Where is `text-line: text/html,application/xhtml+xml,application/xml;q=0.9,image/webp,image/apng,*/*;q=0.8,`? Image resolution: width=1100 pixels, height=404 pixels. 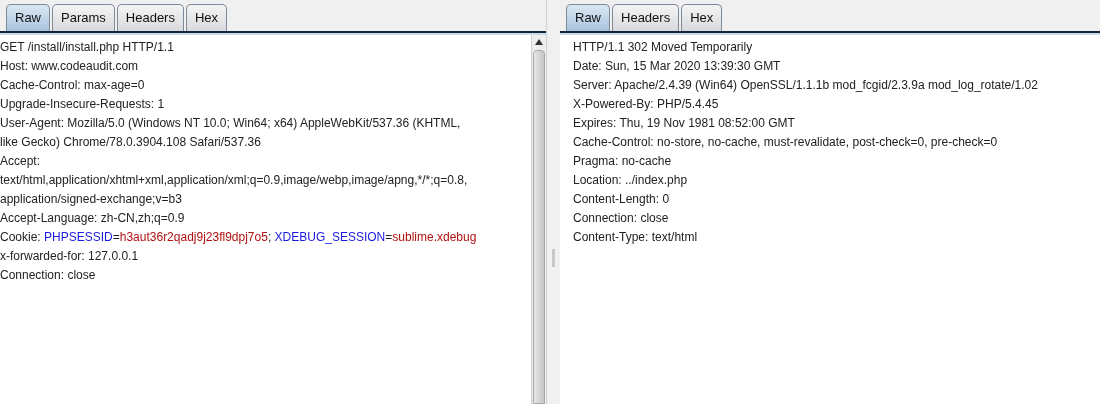 text-line: text/html,application/xhtml+xml,application/xml;q=0.9,image/webp,image/apng,*/*;q=0.8, is located at coordinates (234, 180).